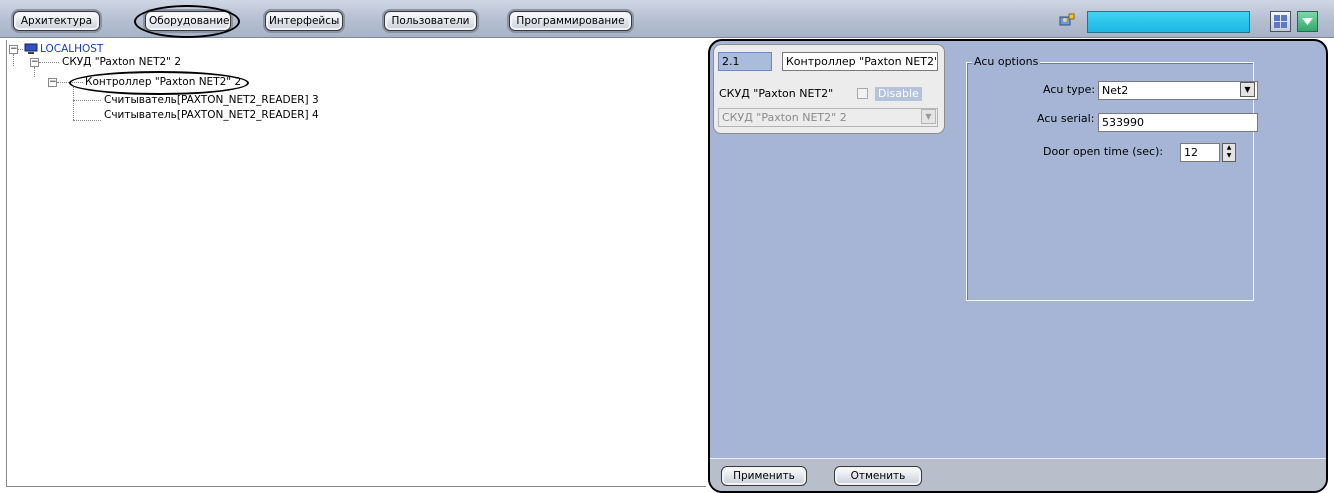  Describe the element at coordinates (163, 82) in the screenshot. I see `tree-item-controller: Контроллер "Paxton NET2" 2` at that location.